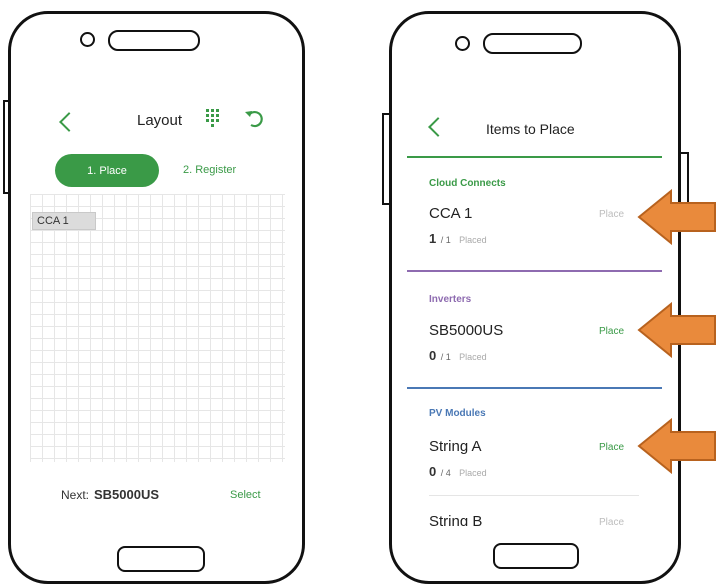  I want to click on placed-count-sb5000us: 0 / 1 Placed, so click(458, 356).